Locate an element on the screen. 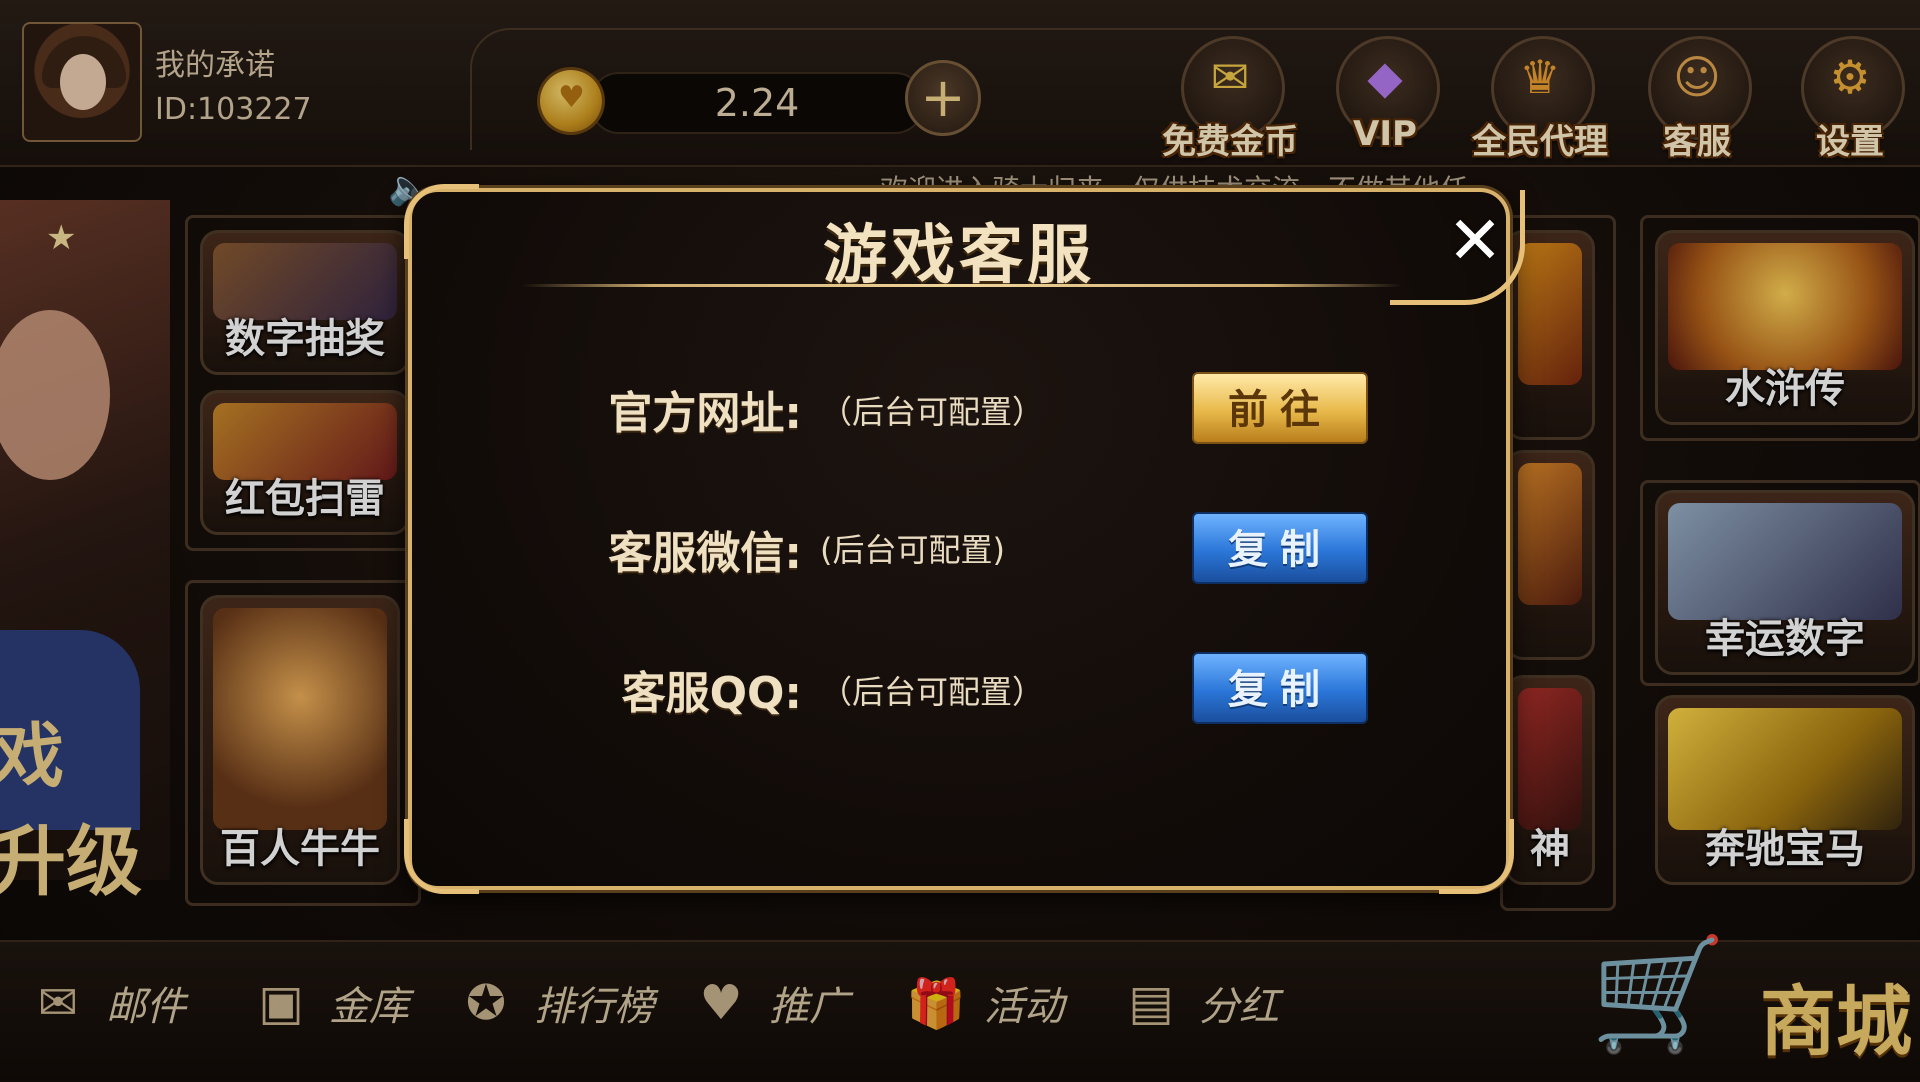 The height and width of the screenshot is (1082, 1920). official-site-label: 官方网址: is located at coordinates (705, 413).